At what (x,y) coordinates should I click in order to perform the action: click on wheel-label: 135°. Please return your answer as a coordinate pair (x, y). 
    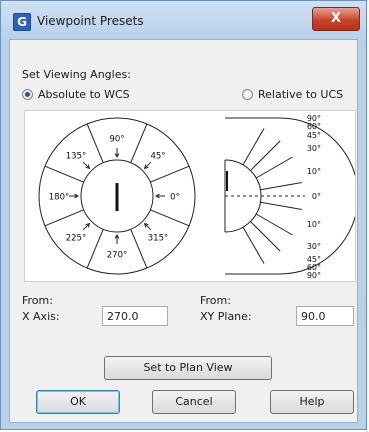
    Looking at the image, I should click on (76, 156).